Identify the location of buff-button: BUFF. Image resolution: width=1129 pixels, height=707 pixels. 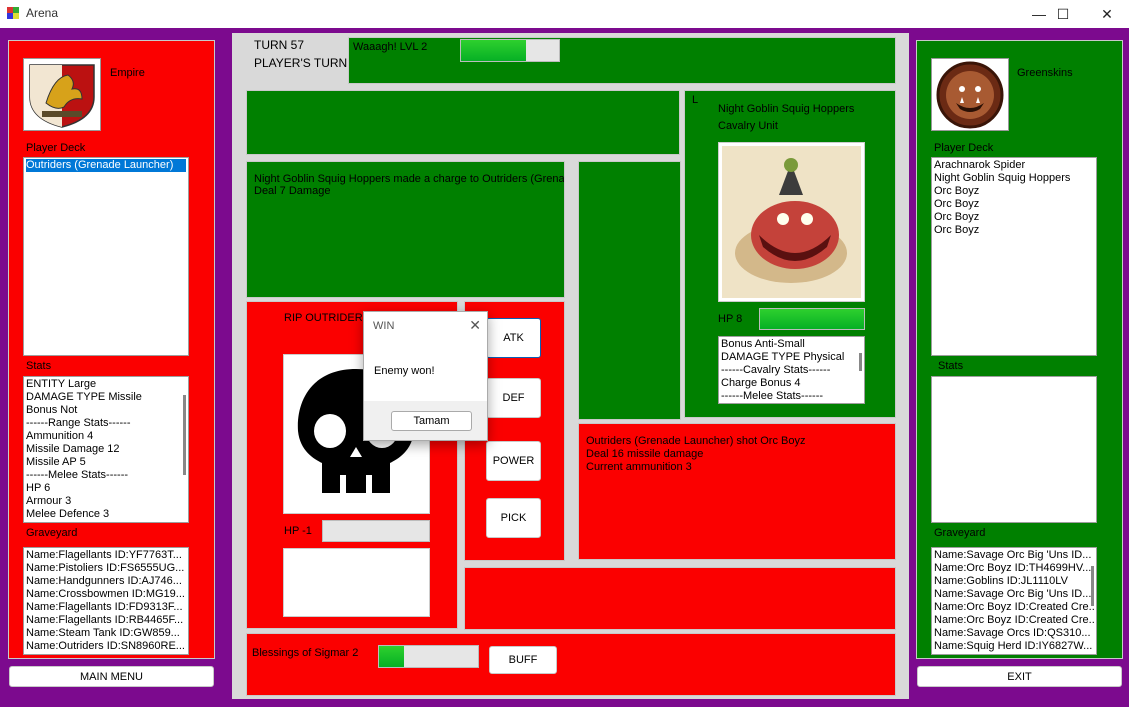
(523, 660).